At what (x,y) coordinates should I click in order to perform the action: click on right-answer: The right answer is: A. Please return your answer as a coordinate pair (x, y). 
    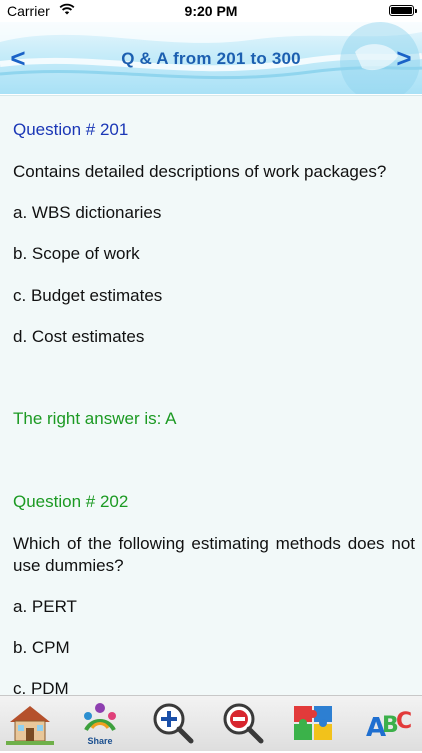
    Looking at the image, I should click on (95, 418).